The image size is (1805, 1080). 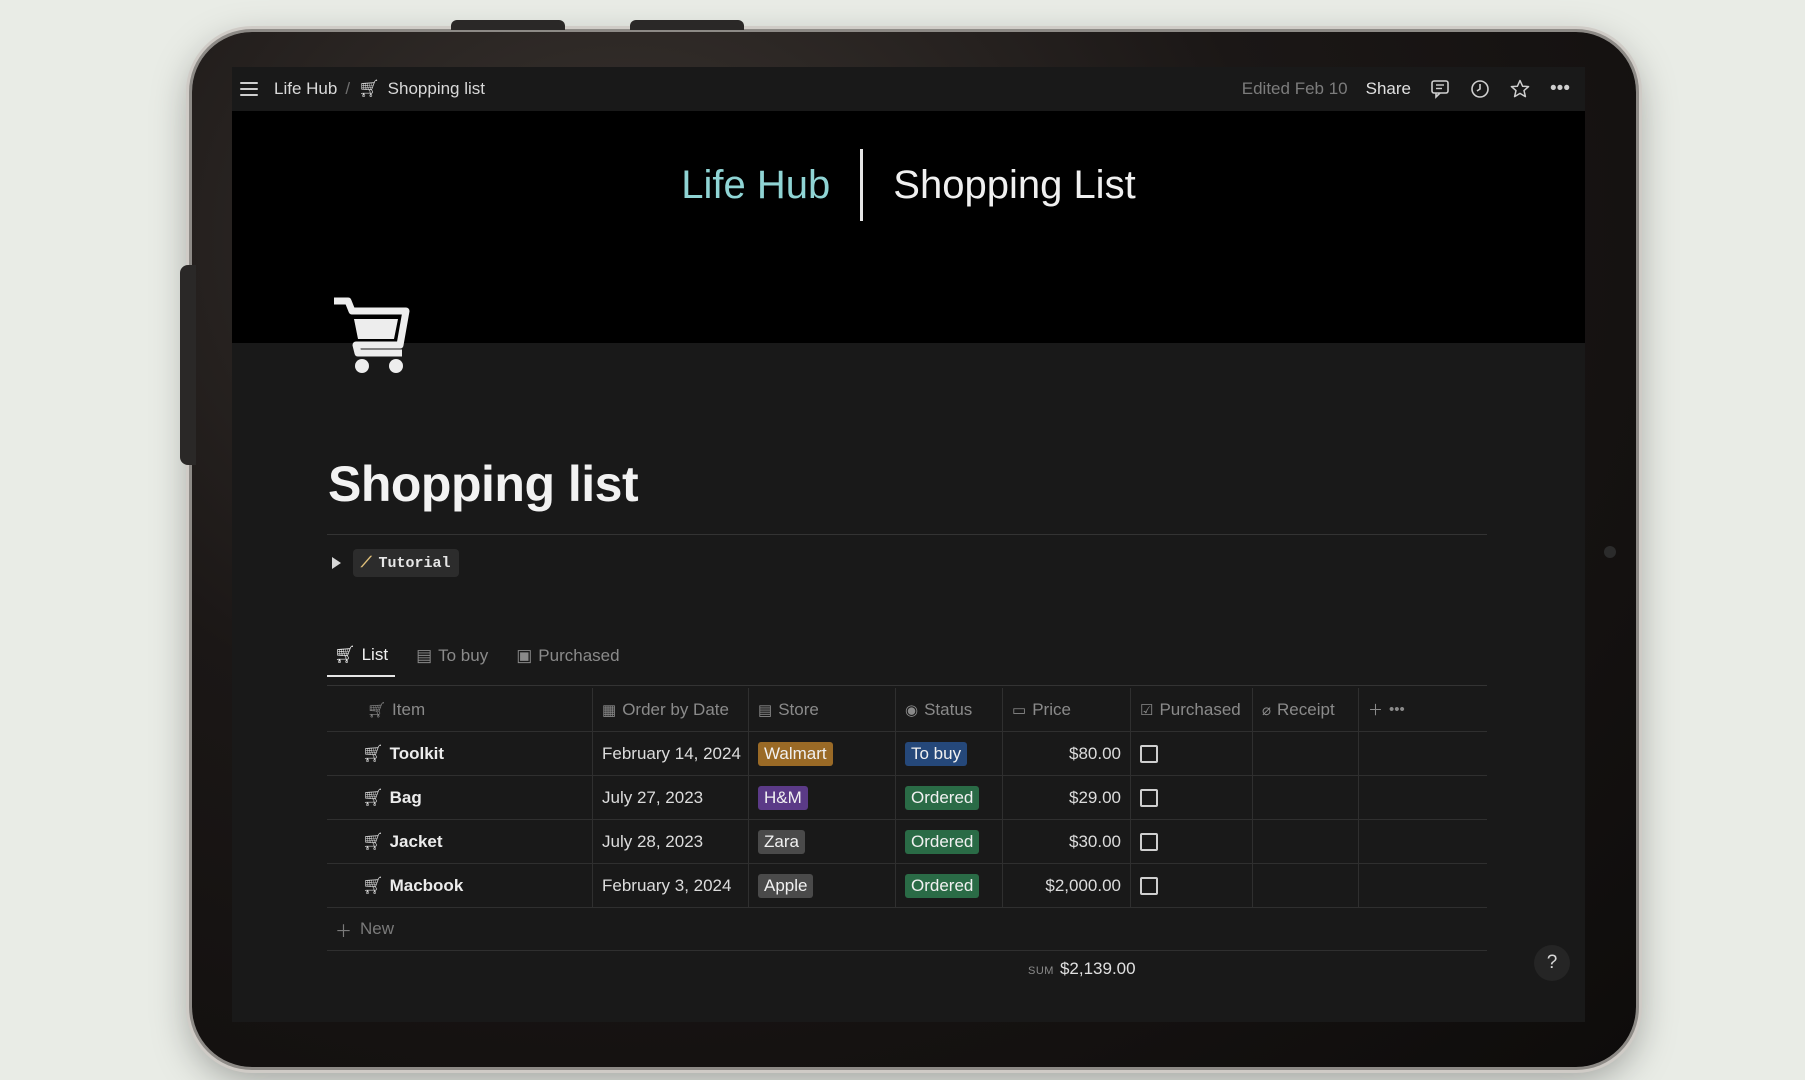 I want to click on share-button: Share, so click(x=1388, y=89).